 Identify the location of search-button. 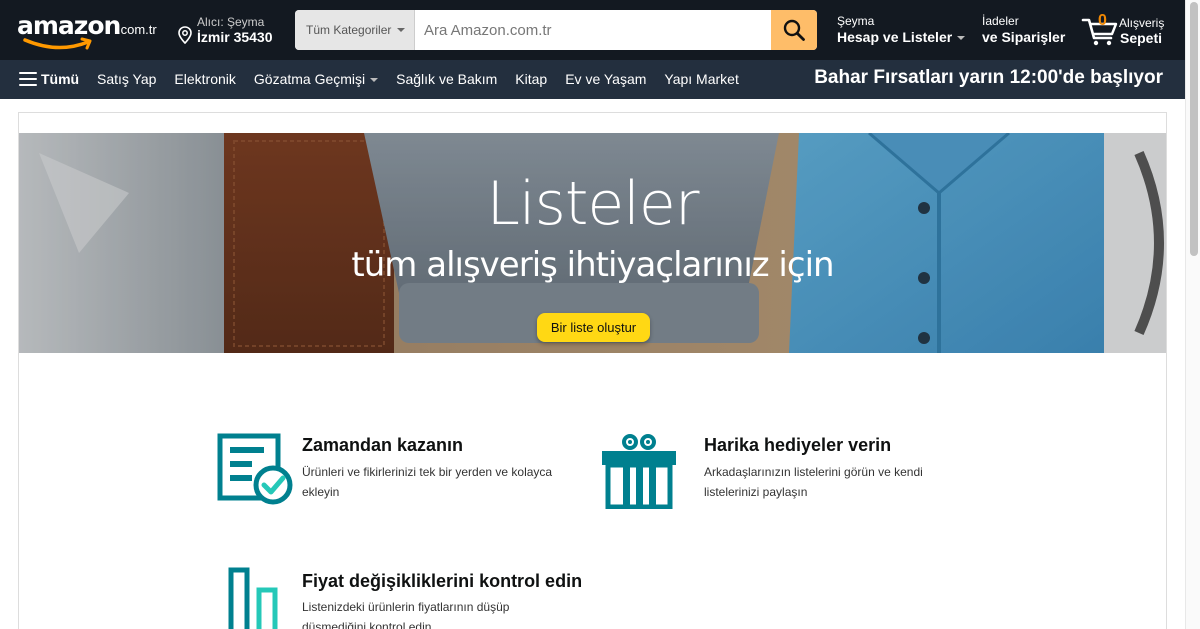
(794, 30).